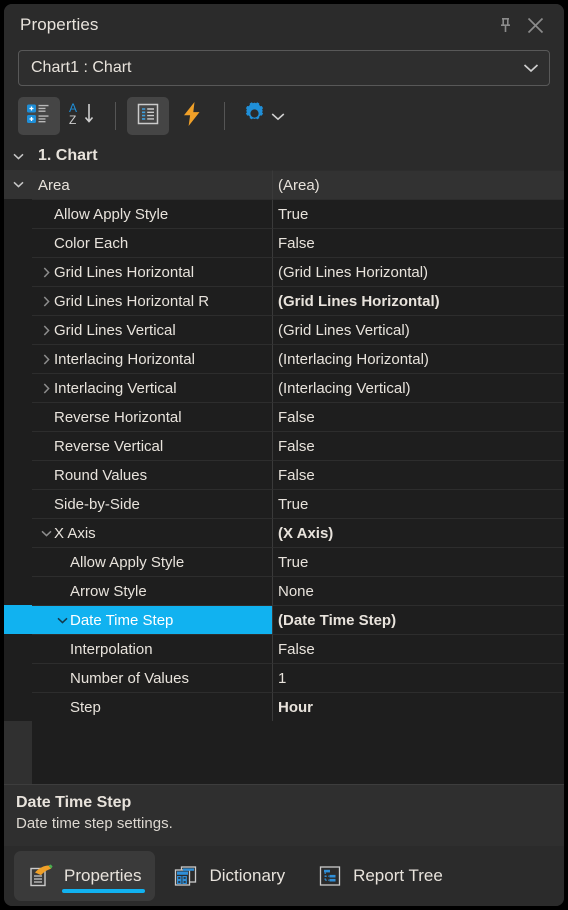  Describe the element at coordinates (152, 474) in the screenshot. I see `property-name-cell: Round Values` at that location.